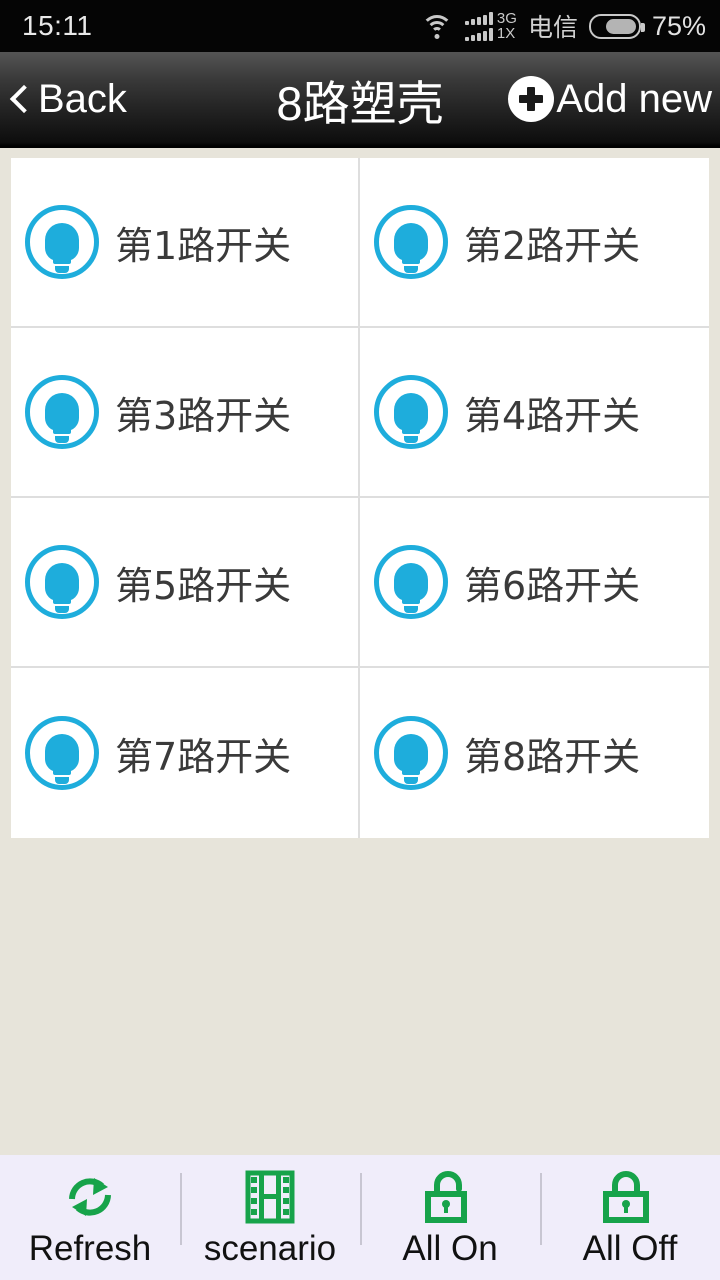 Image resolution: width=720 pixels, height=1280 pixels. Describe the element at coordinates (552, 415) in the screenshot. I see `switch-label: 第4路开关` at that location.